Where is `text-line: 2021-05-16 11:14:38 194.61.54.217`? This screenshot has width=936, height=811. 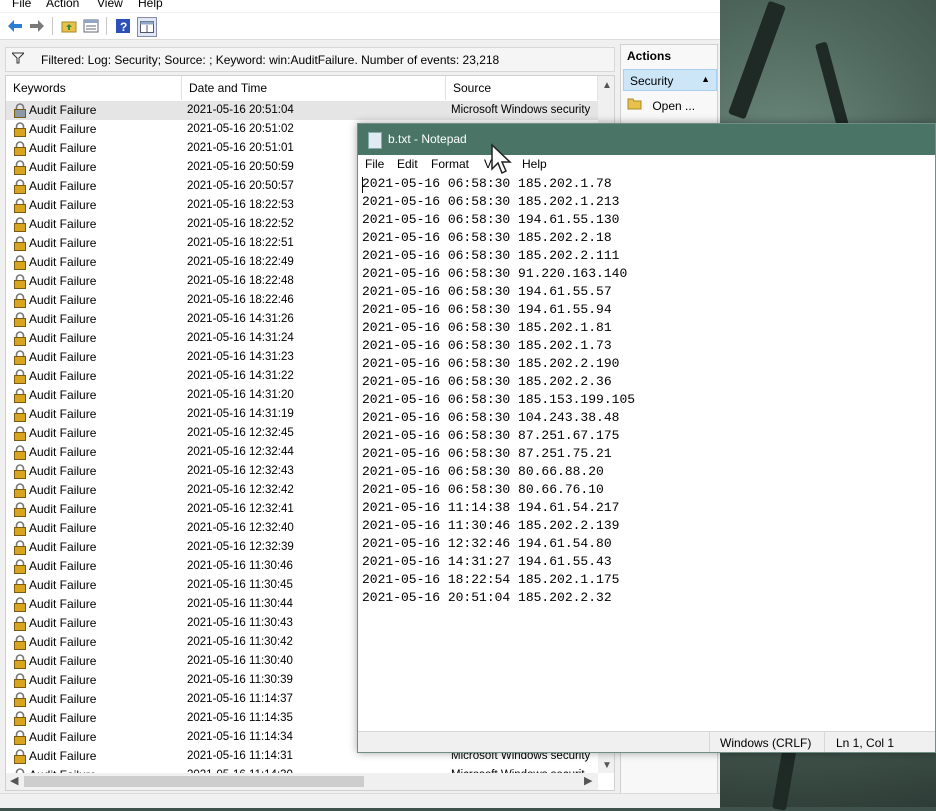
text-line: 2021-05-16 11:14:38 194.61.54.217 is located at coordinates (491, 507).